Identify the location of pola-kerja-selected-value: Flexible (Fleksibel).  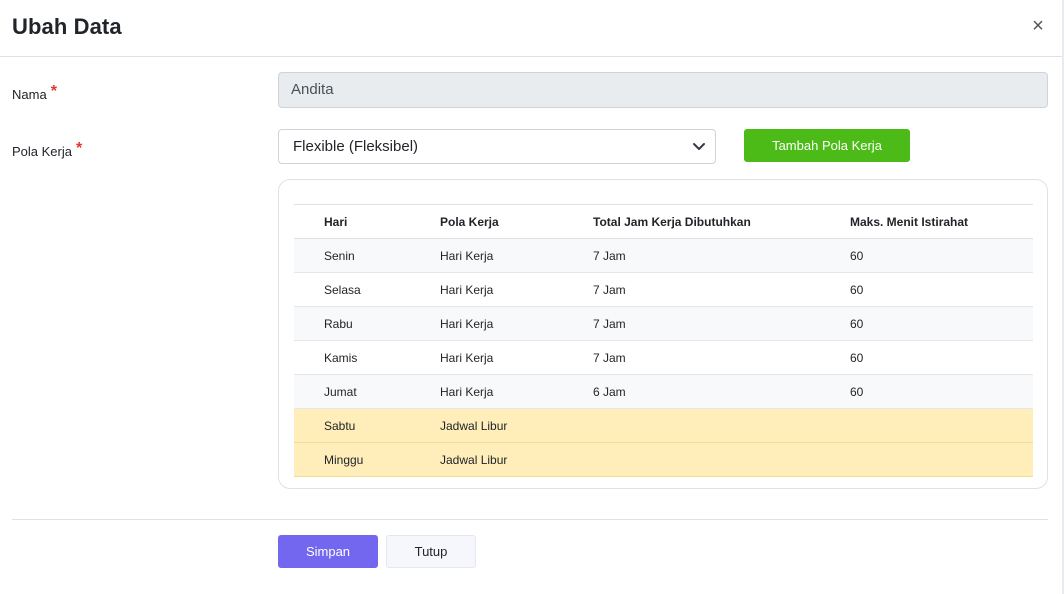
(356, 146).